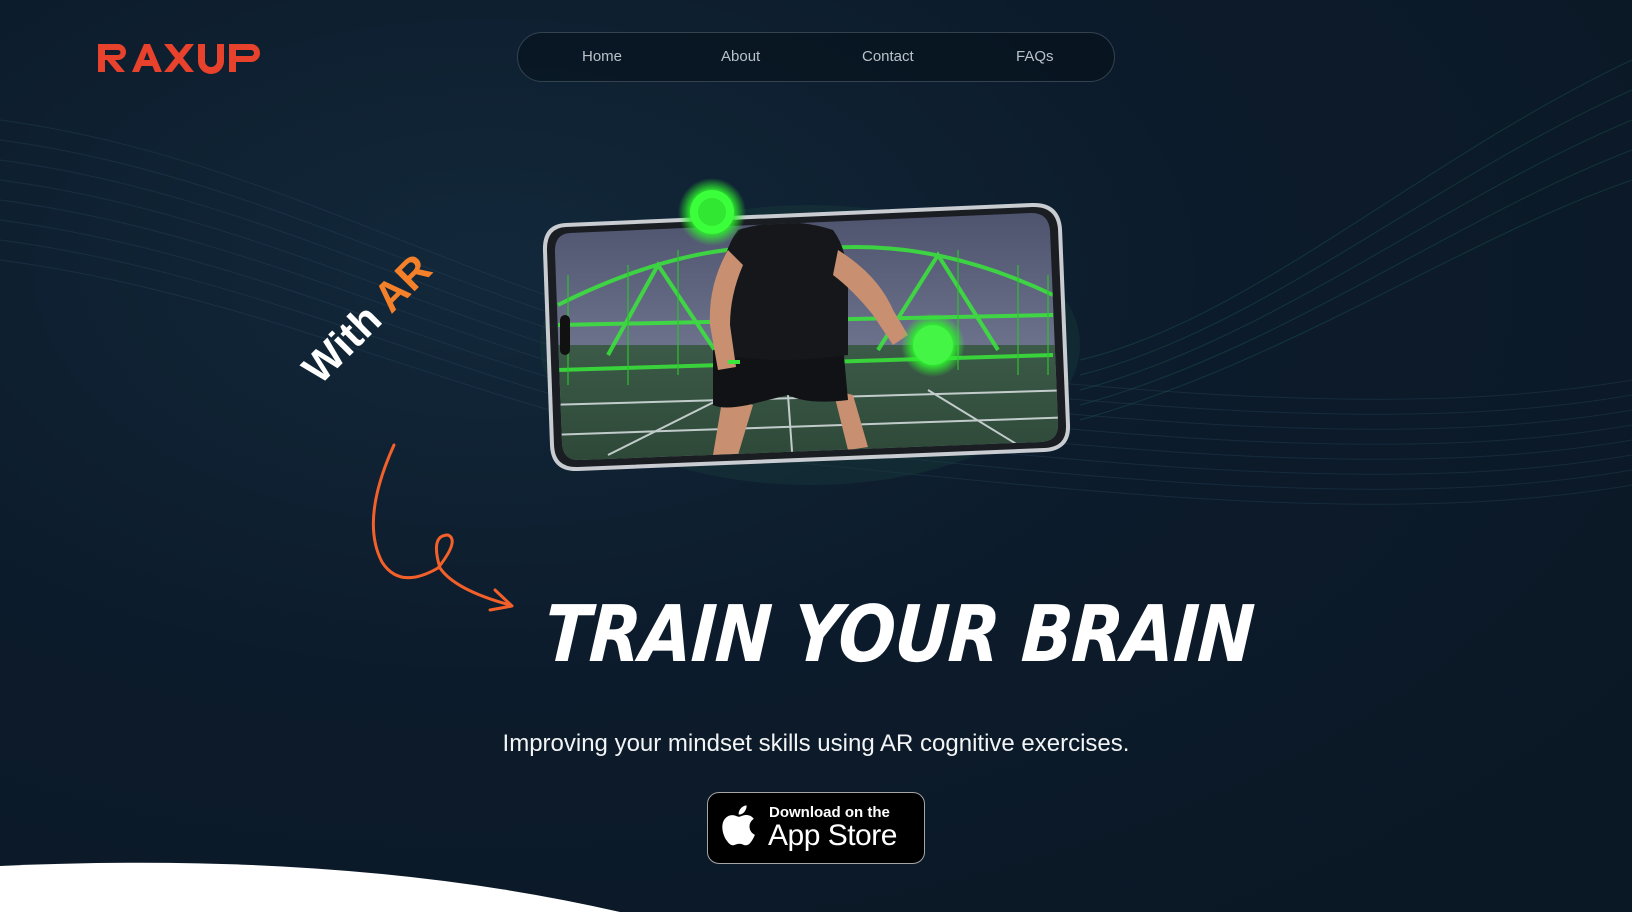 Image resolution: width=1632 pixels, height=912 pixels. I want to click on hero-headline: TRAIN YOUR BRAIN, so click(899, 635).